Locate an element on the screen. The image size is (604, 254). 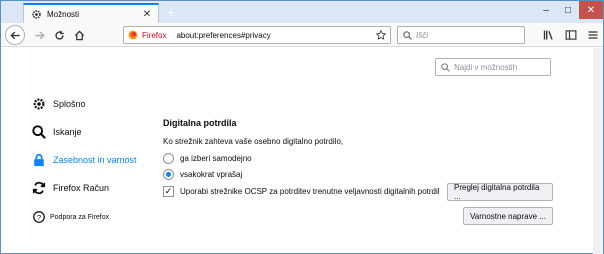
home-button is located at coordinates (79, 35).